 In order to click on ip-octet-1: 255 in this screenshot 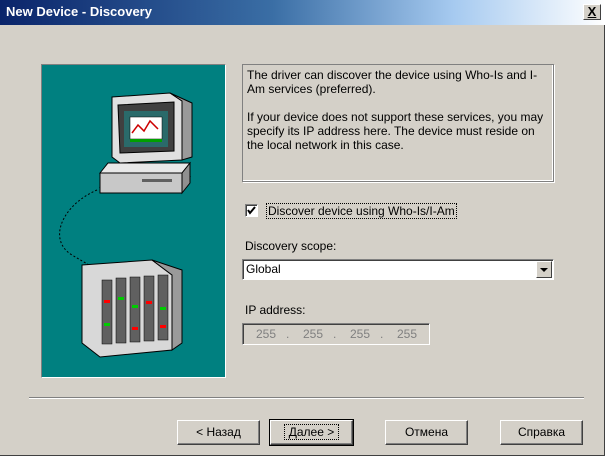, I will do `click(266, 334)`.